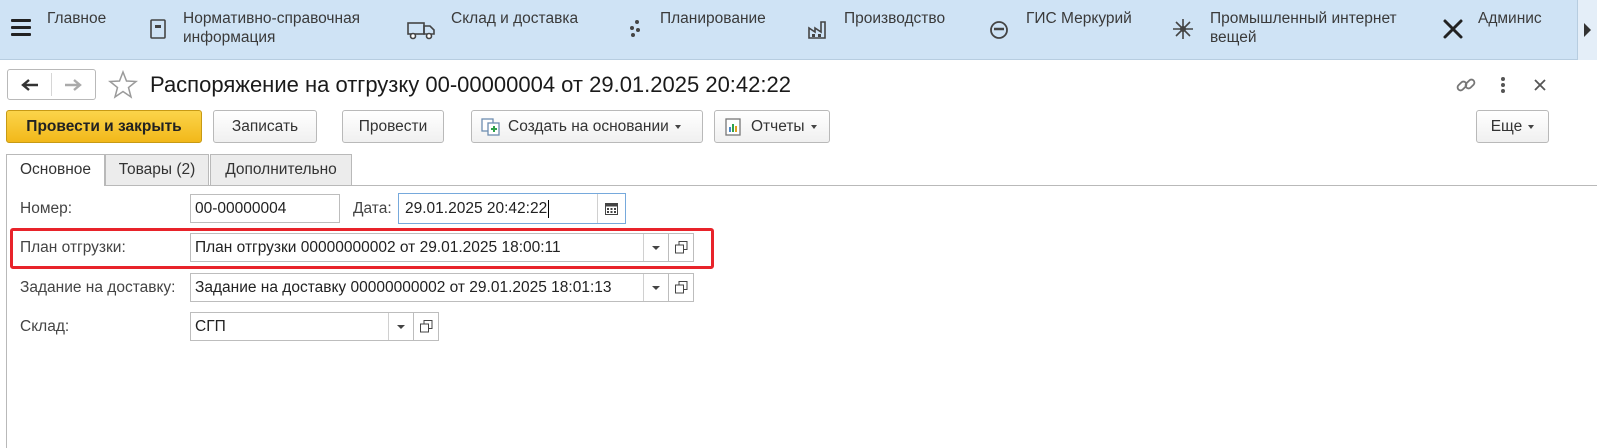 The image size is (1597, 448). What do you see at coordinates (271, 28) in the screenshot?
I see `nav-item-reference: Нормативно-справочная информация` at bounding box center [271, 28].